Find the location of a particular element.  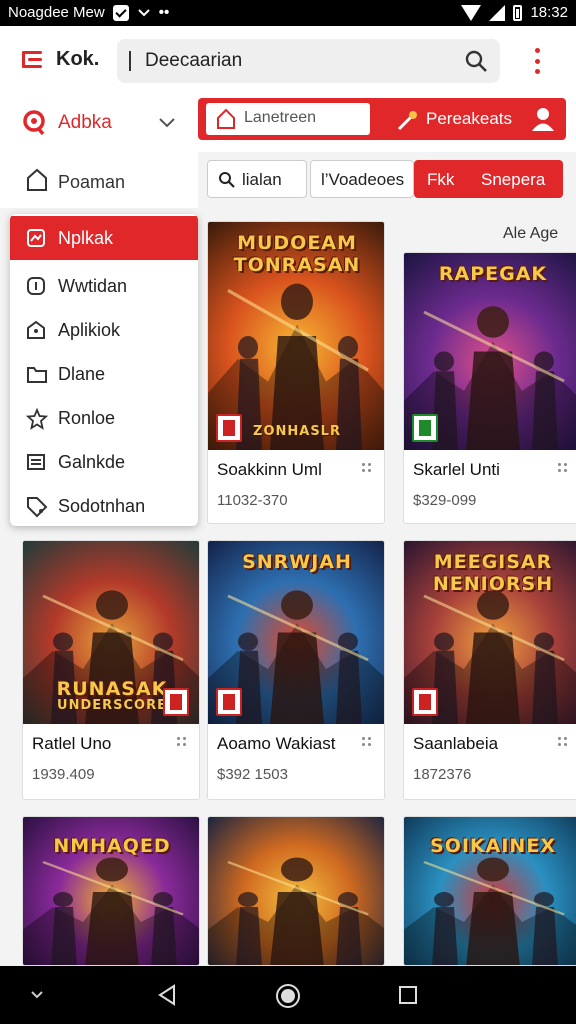

user-icon is located at coordinates (543, 119).